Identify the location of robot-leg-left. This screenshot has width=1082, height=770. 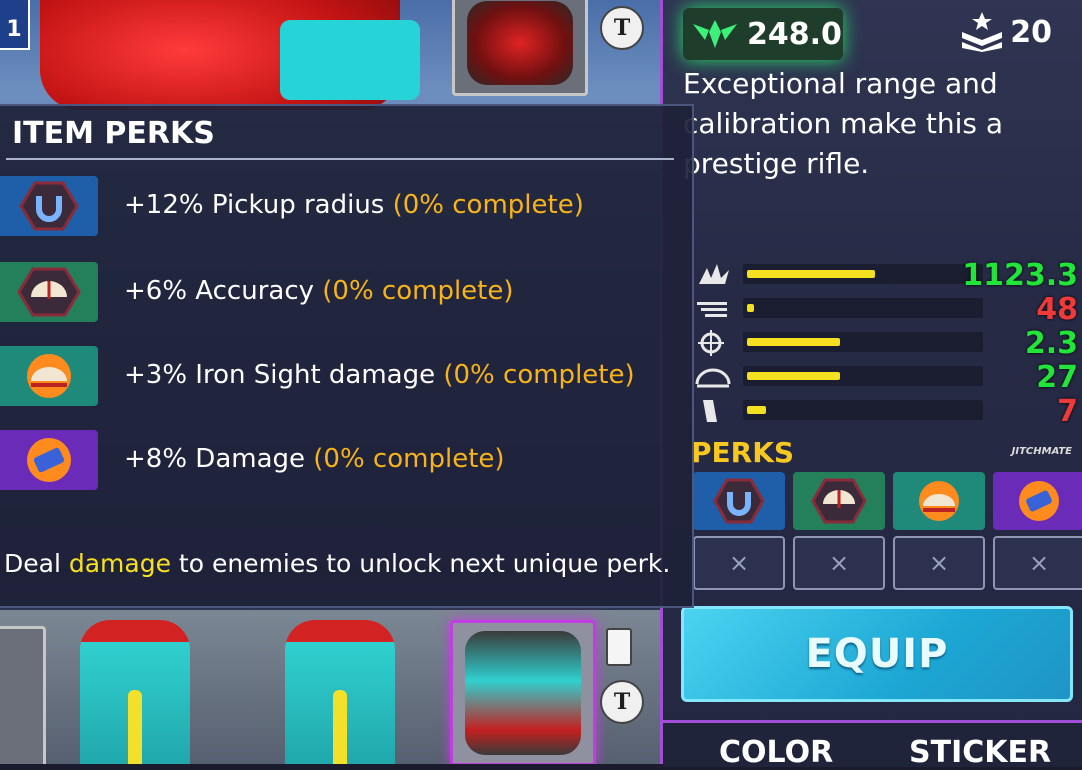
(135, 692).